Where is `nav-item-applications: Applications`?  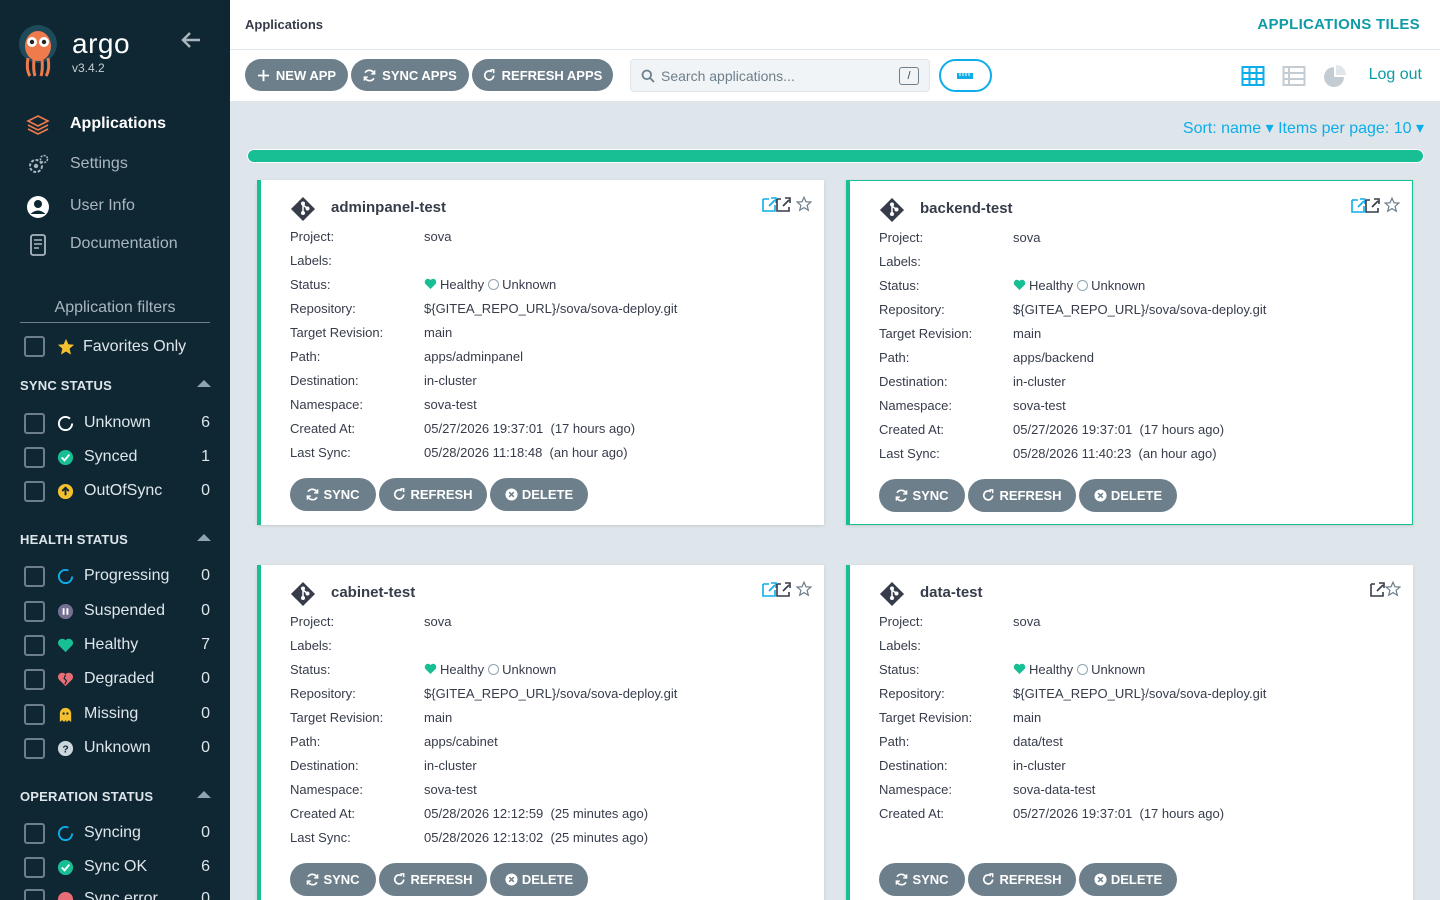 nav-item-applications: Applications is located at coordinates (115, 124).